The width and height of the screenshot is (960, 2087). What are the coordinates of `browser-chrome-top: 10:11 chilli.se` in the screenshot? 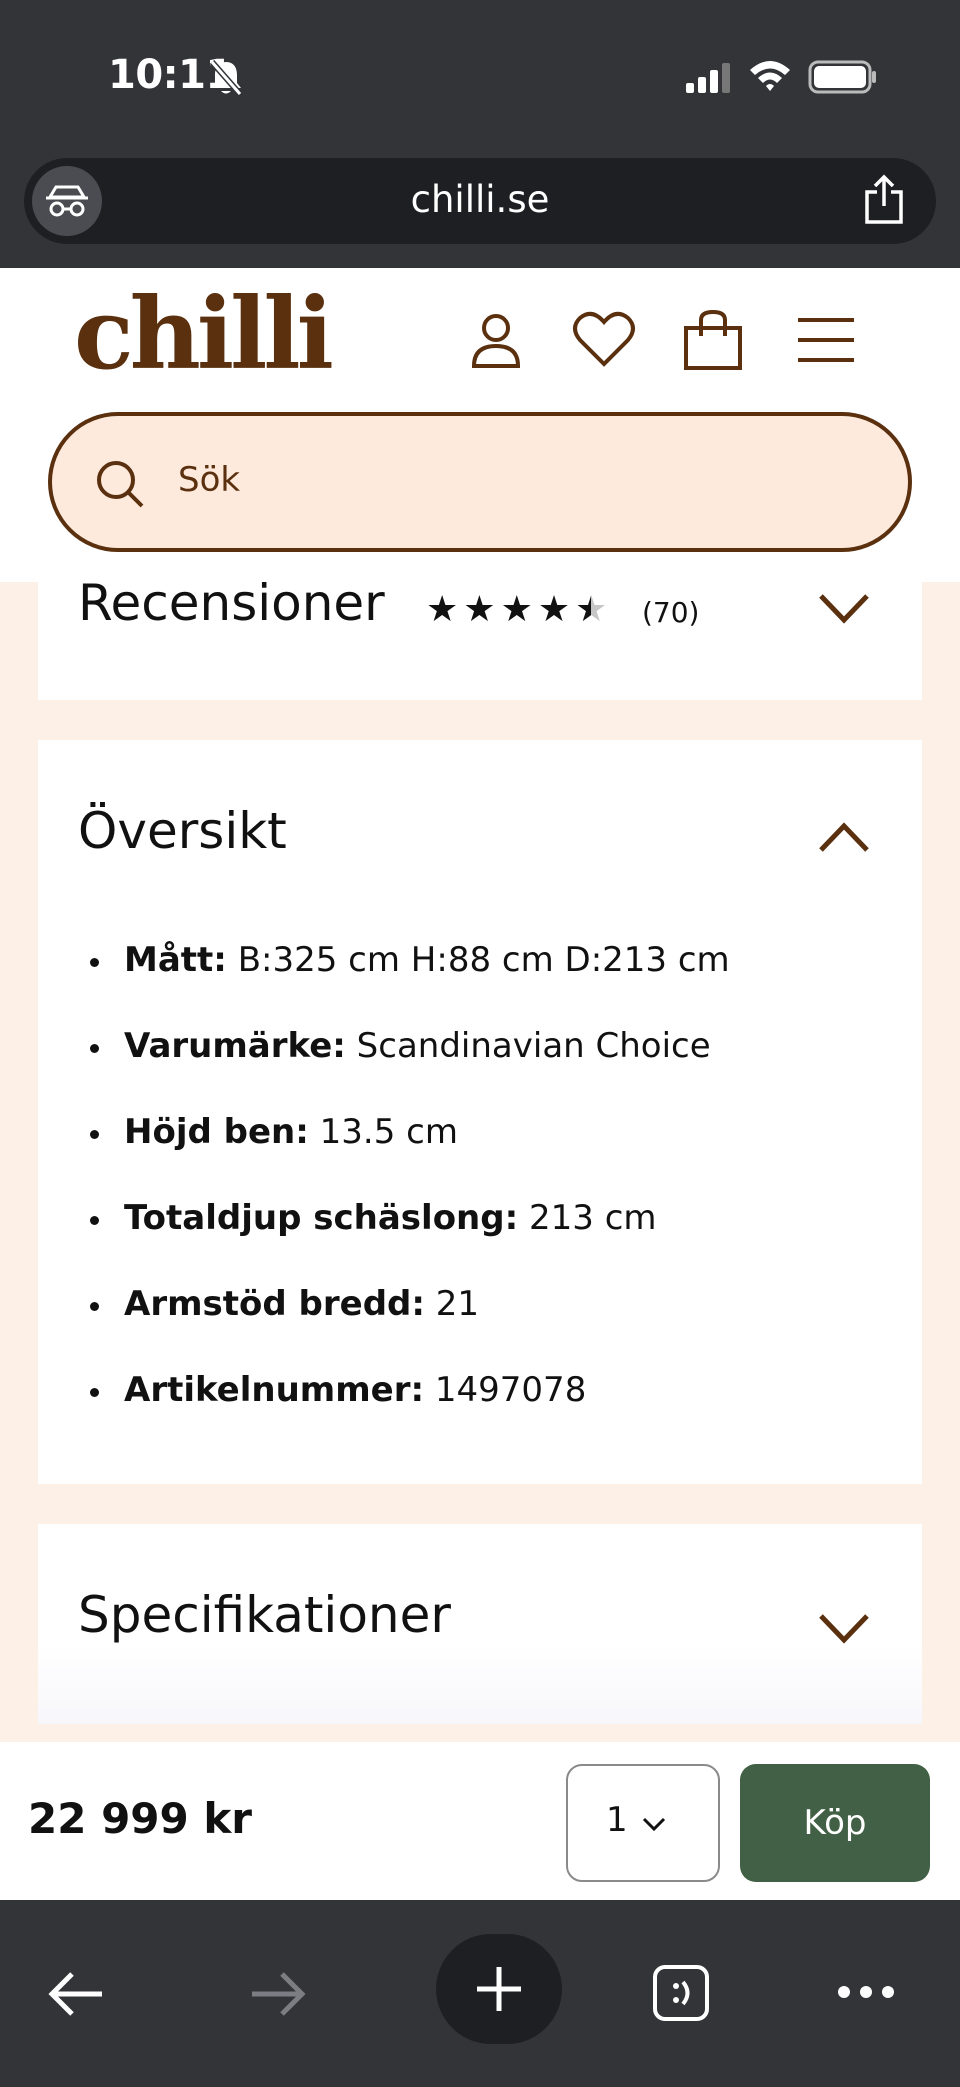 It's located at (480, 134).